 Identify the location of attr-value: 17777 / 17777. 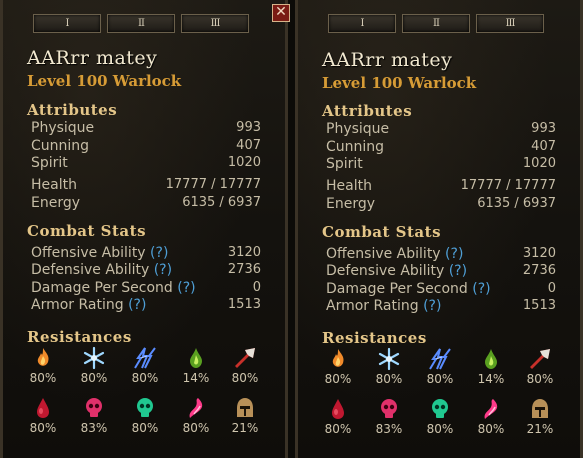
(213, 184).